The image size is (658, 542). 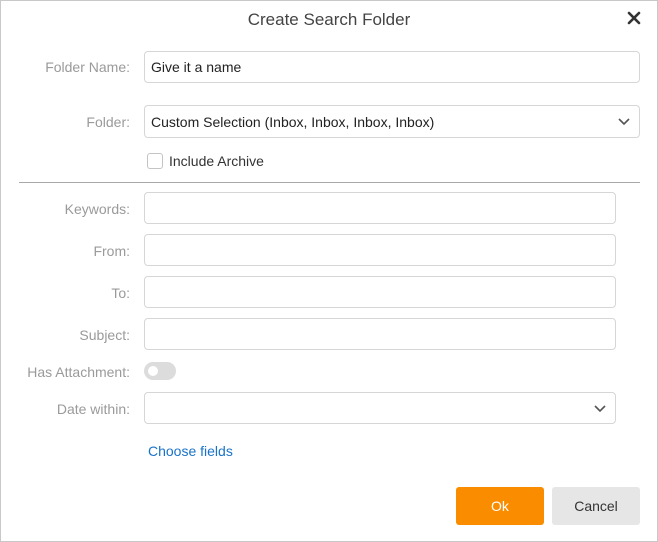 What do you see at coordinates (78, 372) in the screenshot?
I see `has-attachment-label: Has Attachment:` at bounding box center [78, 372].